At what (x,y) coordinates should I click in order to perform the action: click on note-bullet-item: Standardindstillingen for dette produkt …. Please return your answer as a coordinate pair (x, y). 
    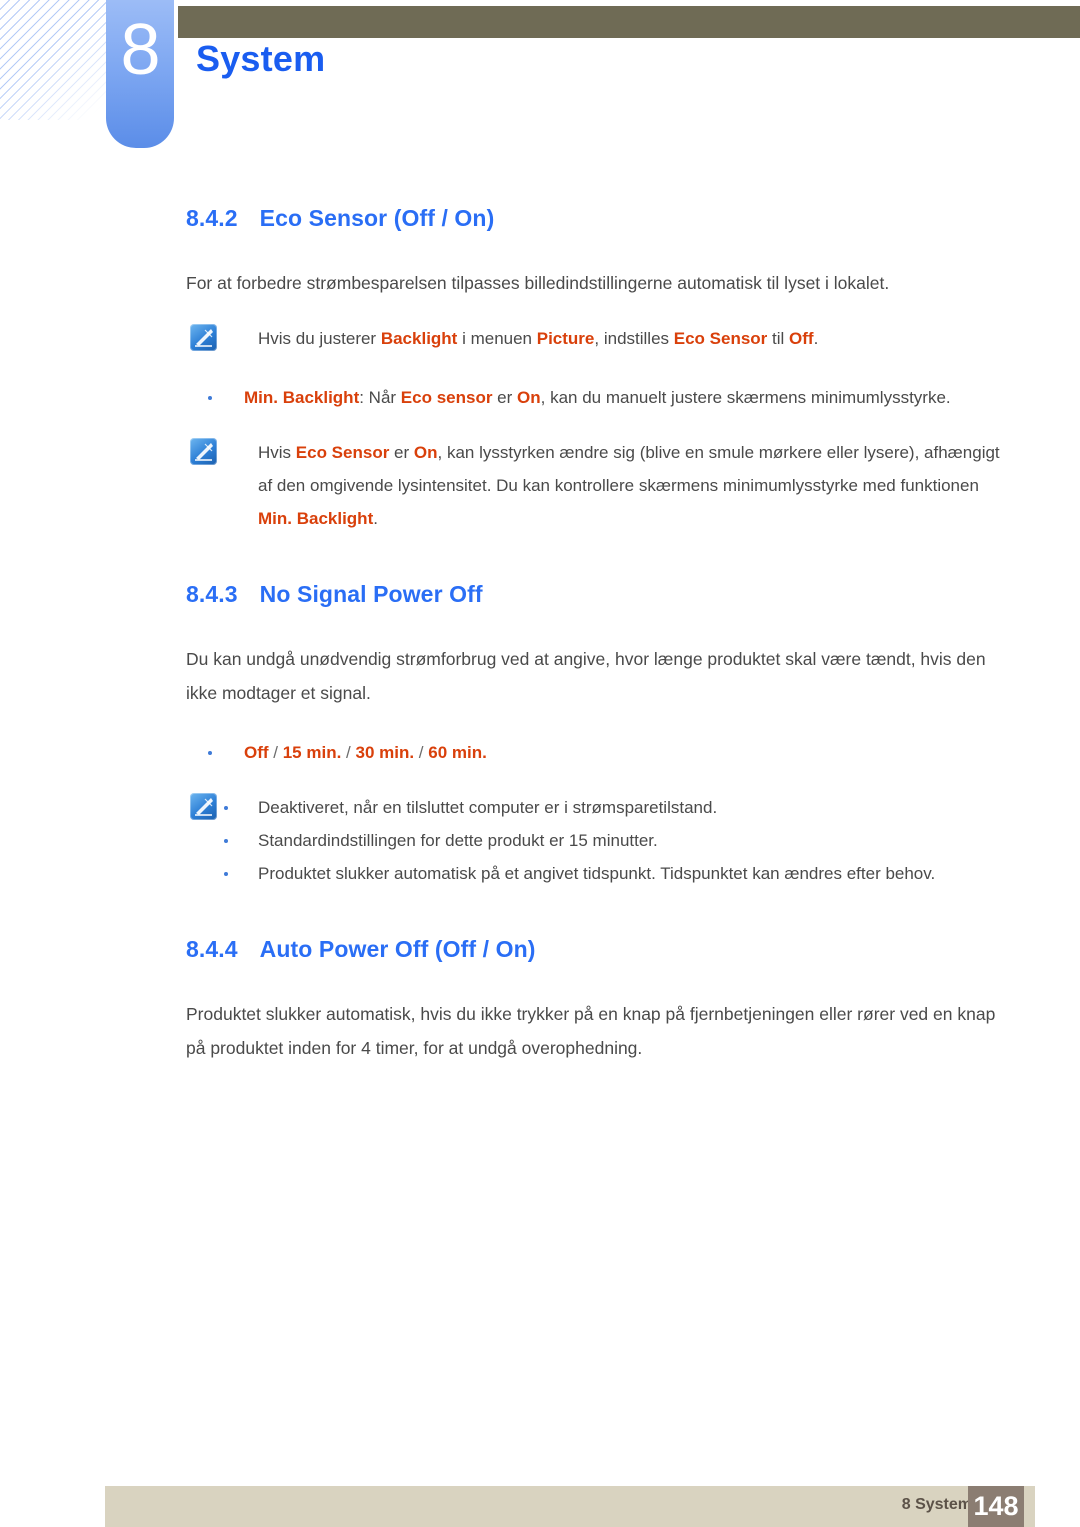
    Looking at the image, I should click on (614, 840).